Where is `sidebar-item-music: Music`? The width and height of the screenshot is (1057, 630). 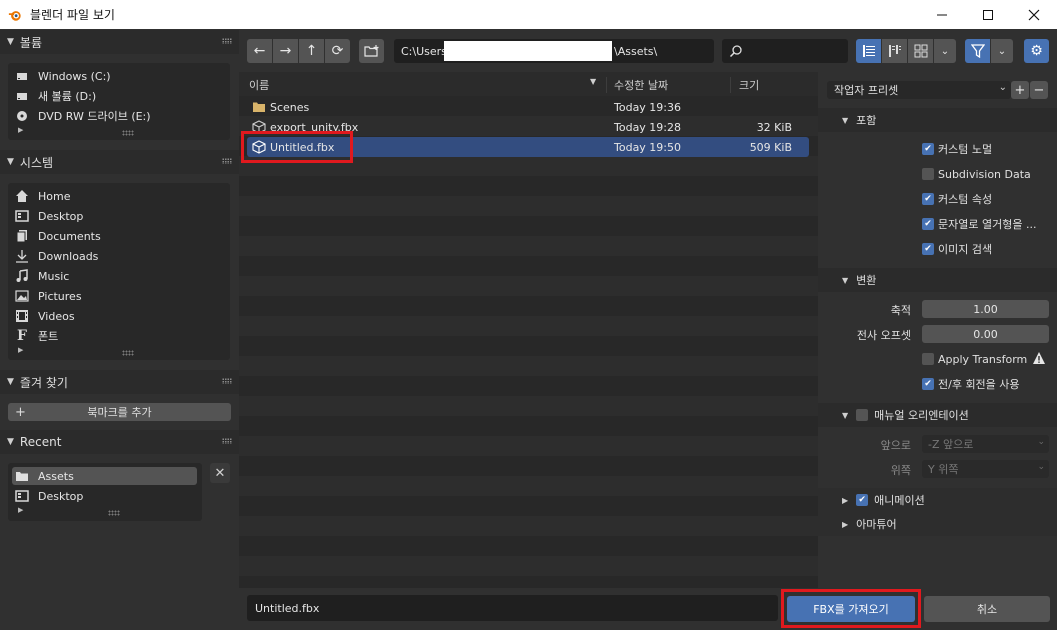
sidebar-item-music: Music is located at coordinates (41, 276).